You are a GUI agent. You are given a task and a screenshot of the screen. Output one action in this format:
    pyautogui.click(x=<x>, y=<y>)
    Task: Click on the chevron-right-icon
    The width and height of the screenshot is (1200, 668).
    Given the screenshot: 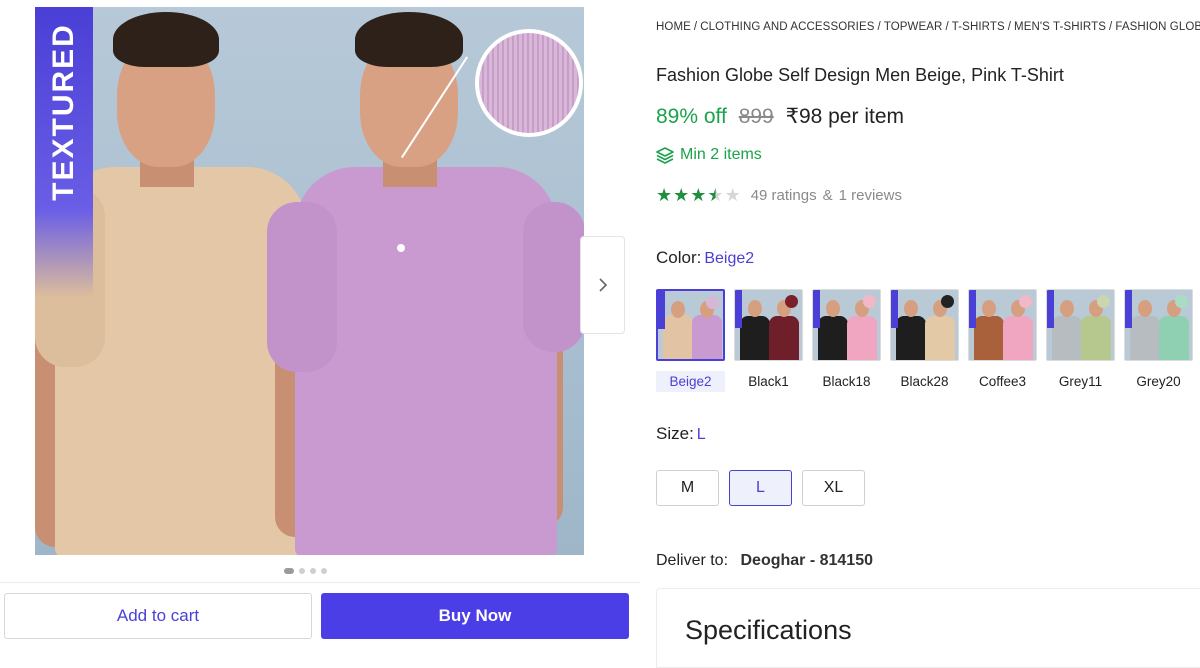 What is the action you would take?
    pyautogui.click(x=602, y=285)
    